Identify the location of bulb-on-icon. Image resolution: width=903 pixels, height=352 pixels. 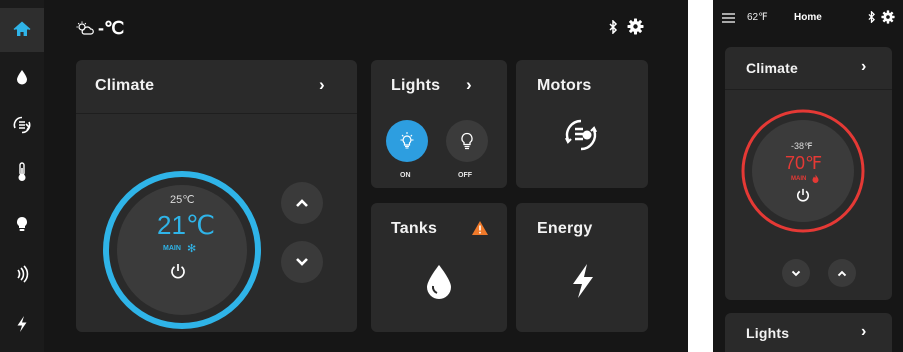
(407, 140).